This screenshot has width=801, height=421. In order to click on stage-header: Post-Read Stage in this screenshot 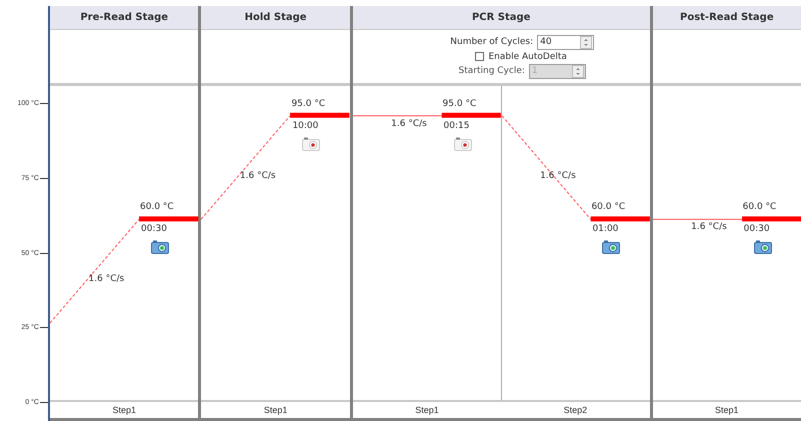, I will do `click(726, 18)`.